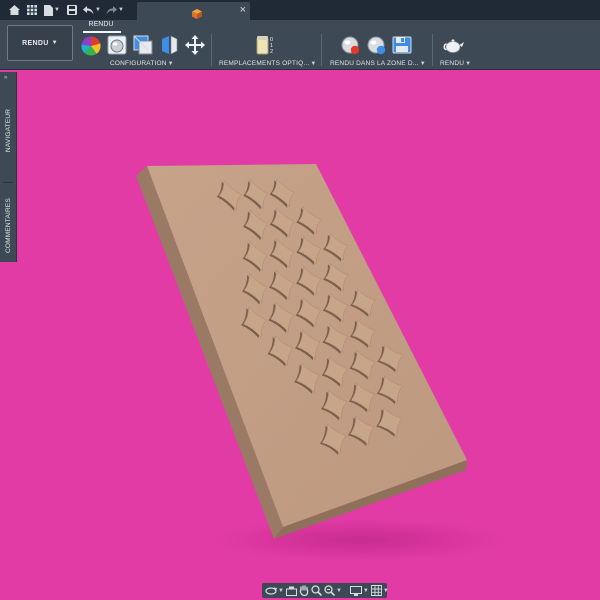 The height and width of the screenshot is (600, 600). What do you see at coordinates (5, 78) in the screenshot?
I see `expand-icon: »` at bounding box center [5, 78].